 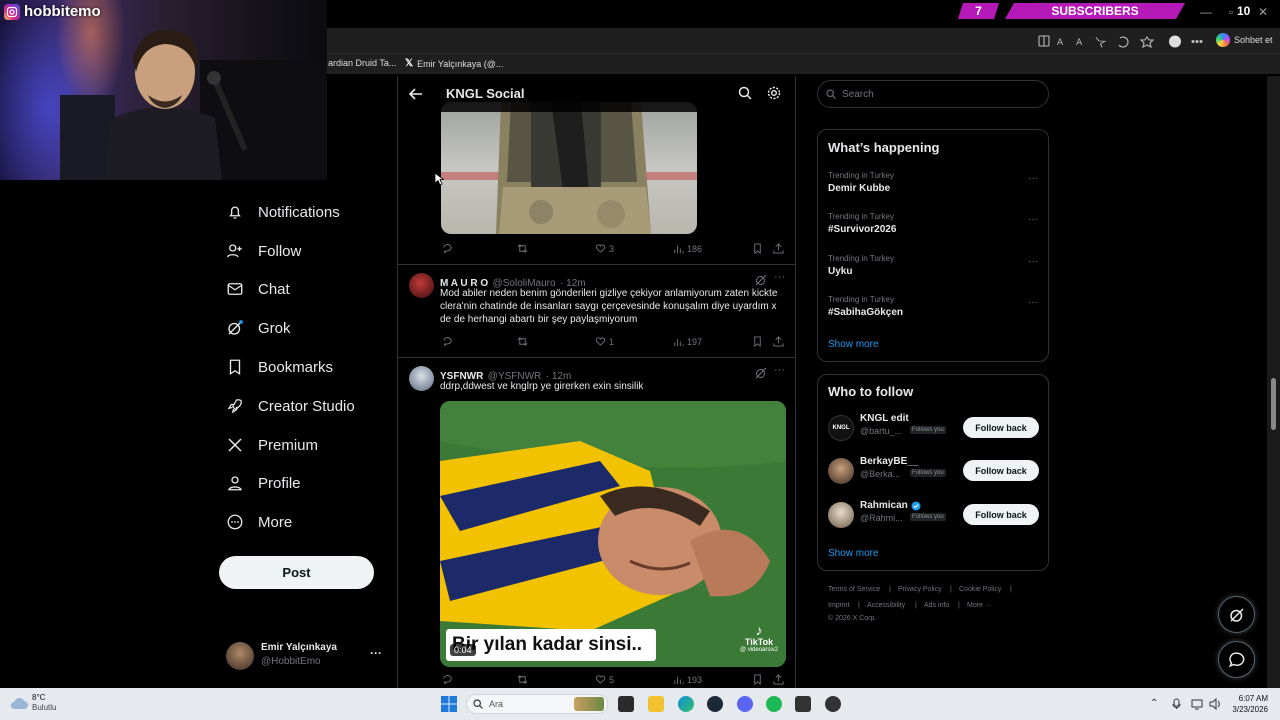 I want to click on svg-text: A, so click(x=1060, y=43).